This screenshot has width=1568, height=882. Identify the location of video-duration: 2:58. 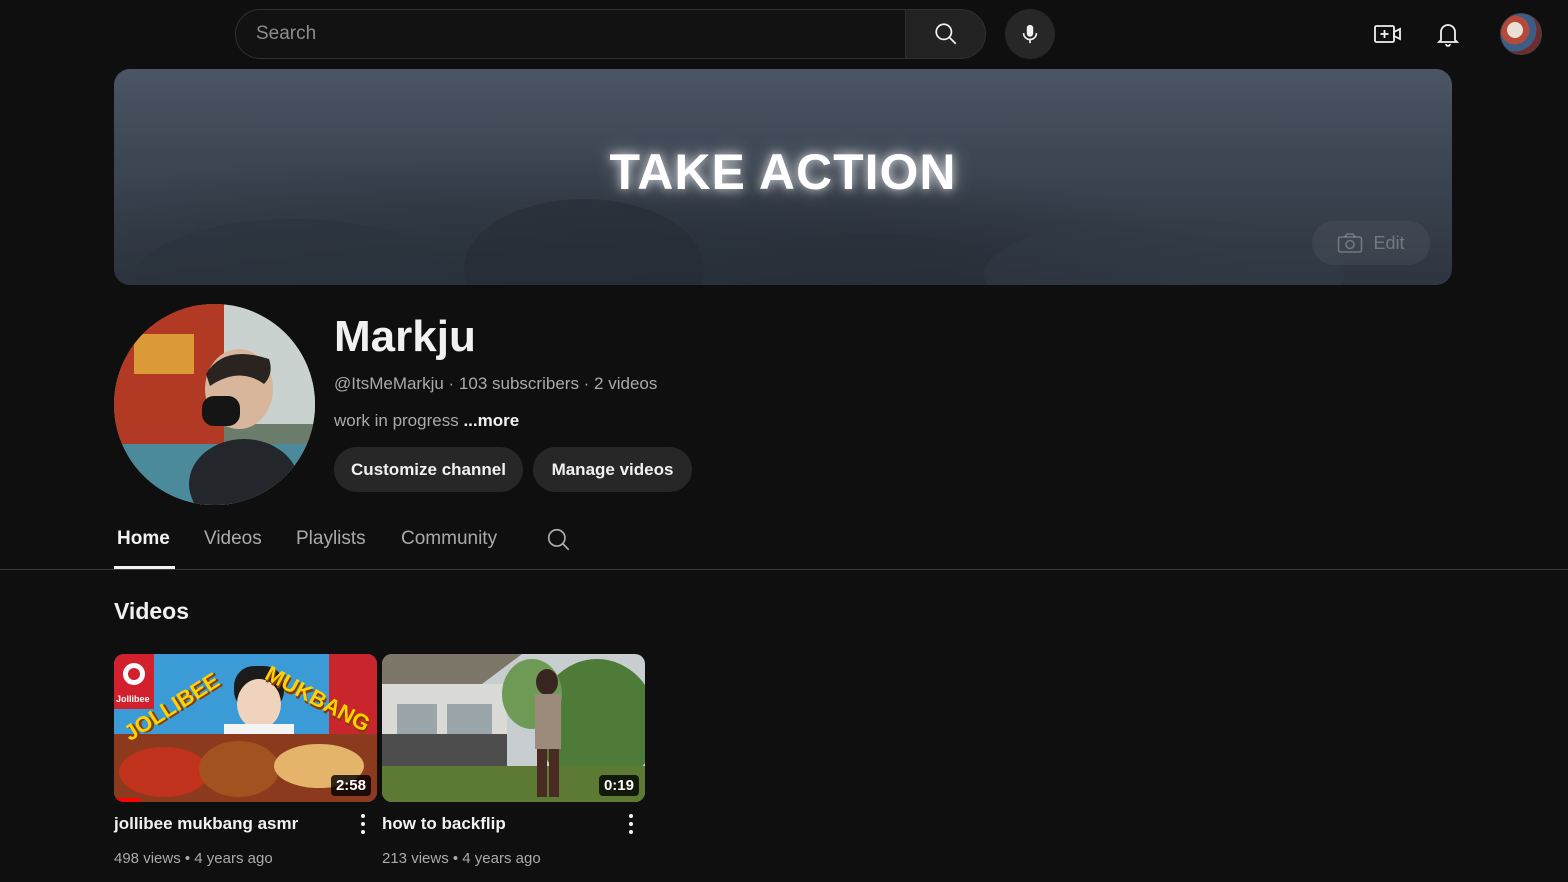
(350, 785).